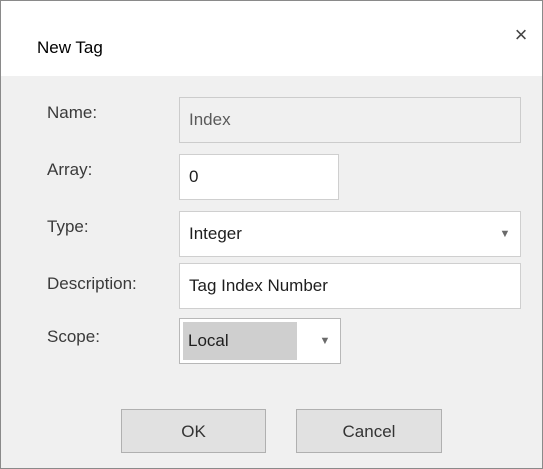 The height and width of the screenshot is (469, 543). What do you see at coordinates (73, 336) in the screenshot?
I see `scope-label: Scope:` at bounding box center [73, 336].